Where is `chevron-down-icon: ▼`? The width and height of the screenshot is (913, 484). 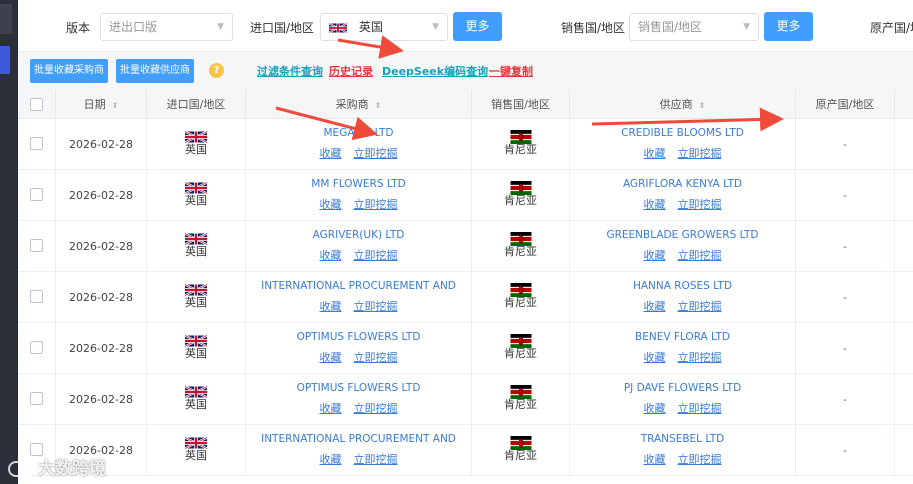 chevron-down-icon: ▼ is located at coordinates (746, 27).